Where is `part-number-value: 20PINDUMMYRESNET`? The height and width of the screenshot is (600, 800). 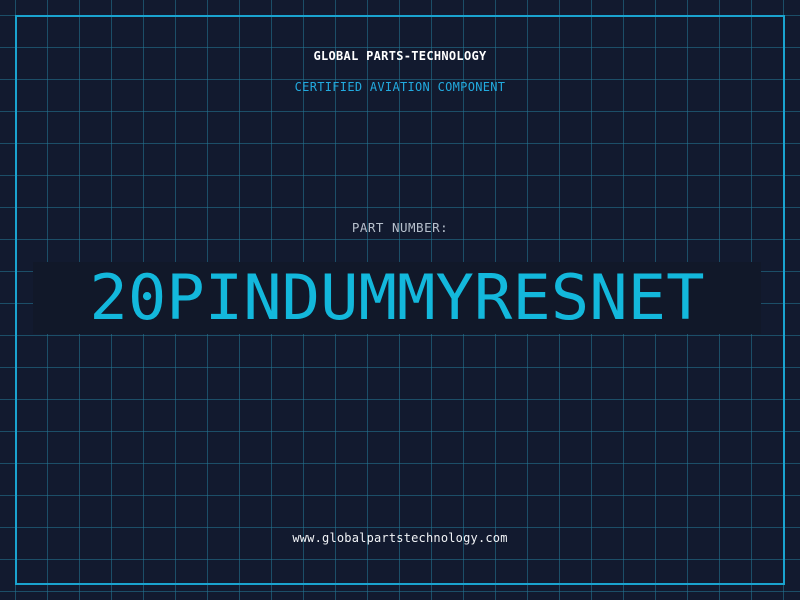 part-number-value: 20PINDUMMYRESNET is located at coordinates (397, 297).